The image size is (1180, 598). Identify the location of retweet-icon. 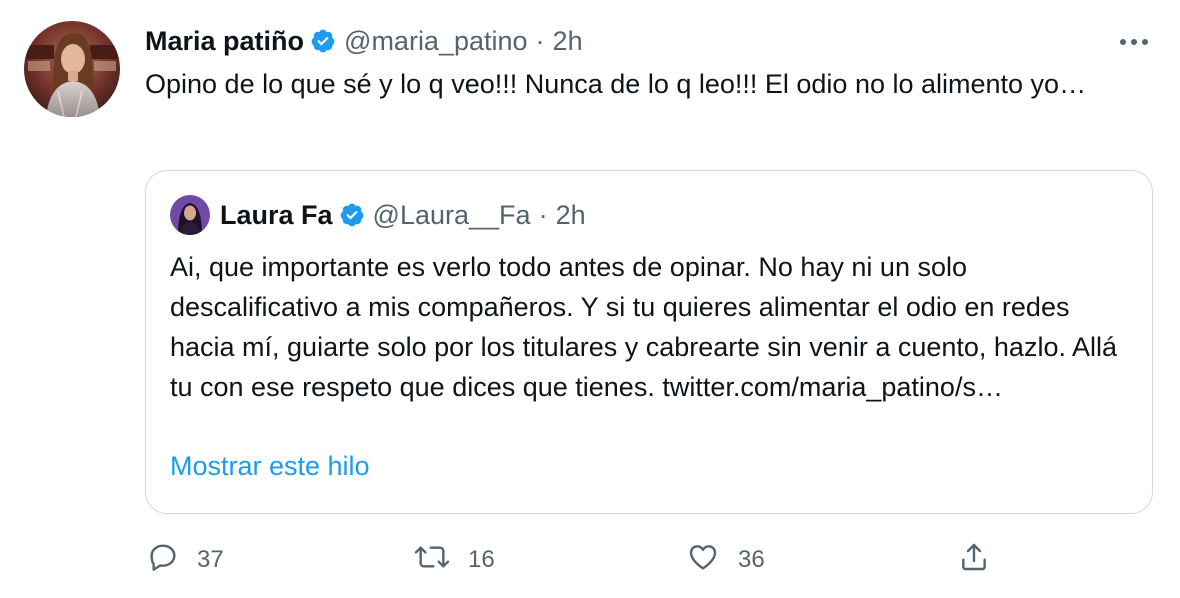
(432, 560).